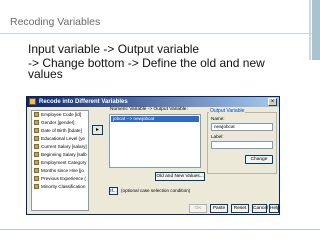 The width and height of the screenshot is (320, 240). I want to click on numeric-output-list: jobcat --> newjobcat, so click(155, 141).